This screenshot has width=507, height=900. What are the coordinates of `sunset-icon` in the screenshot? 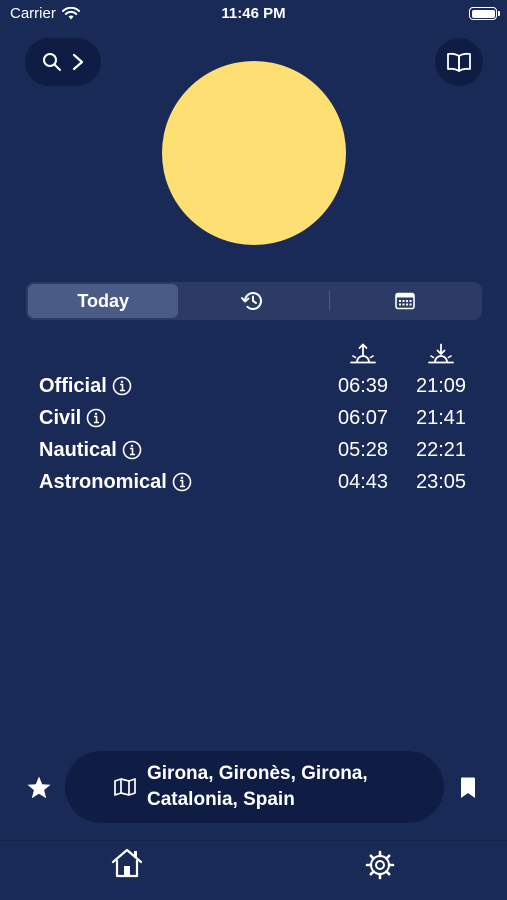 It's located at (441, 353).